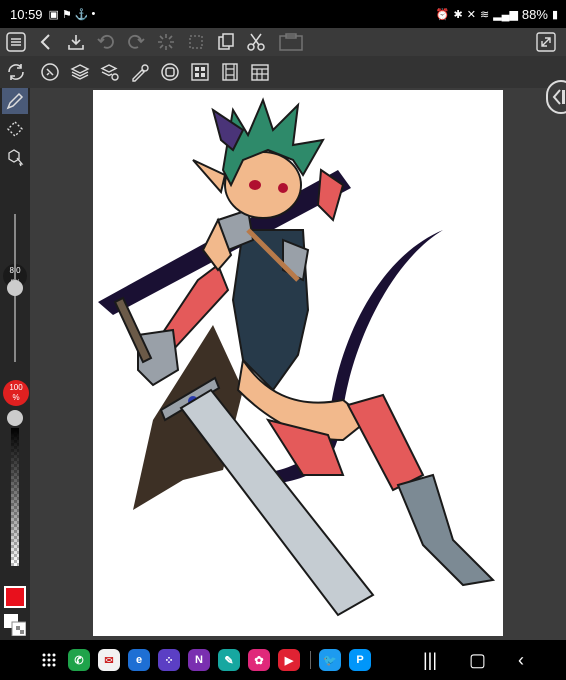 The width and height of the screenshot is (566, 680). Describe the element at coordinates (15, 101) in the screenshot. I see `pen-tool-icon` at that location.